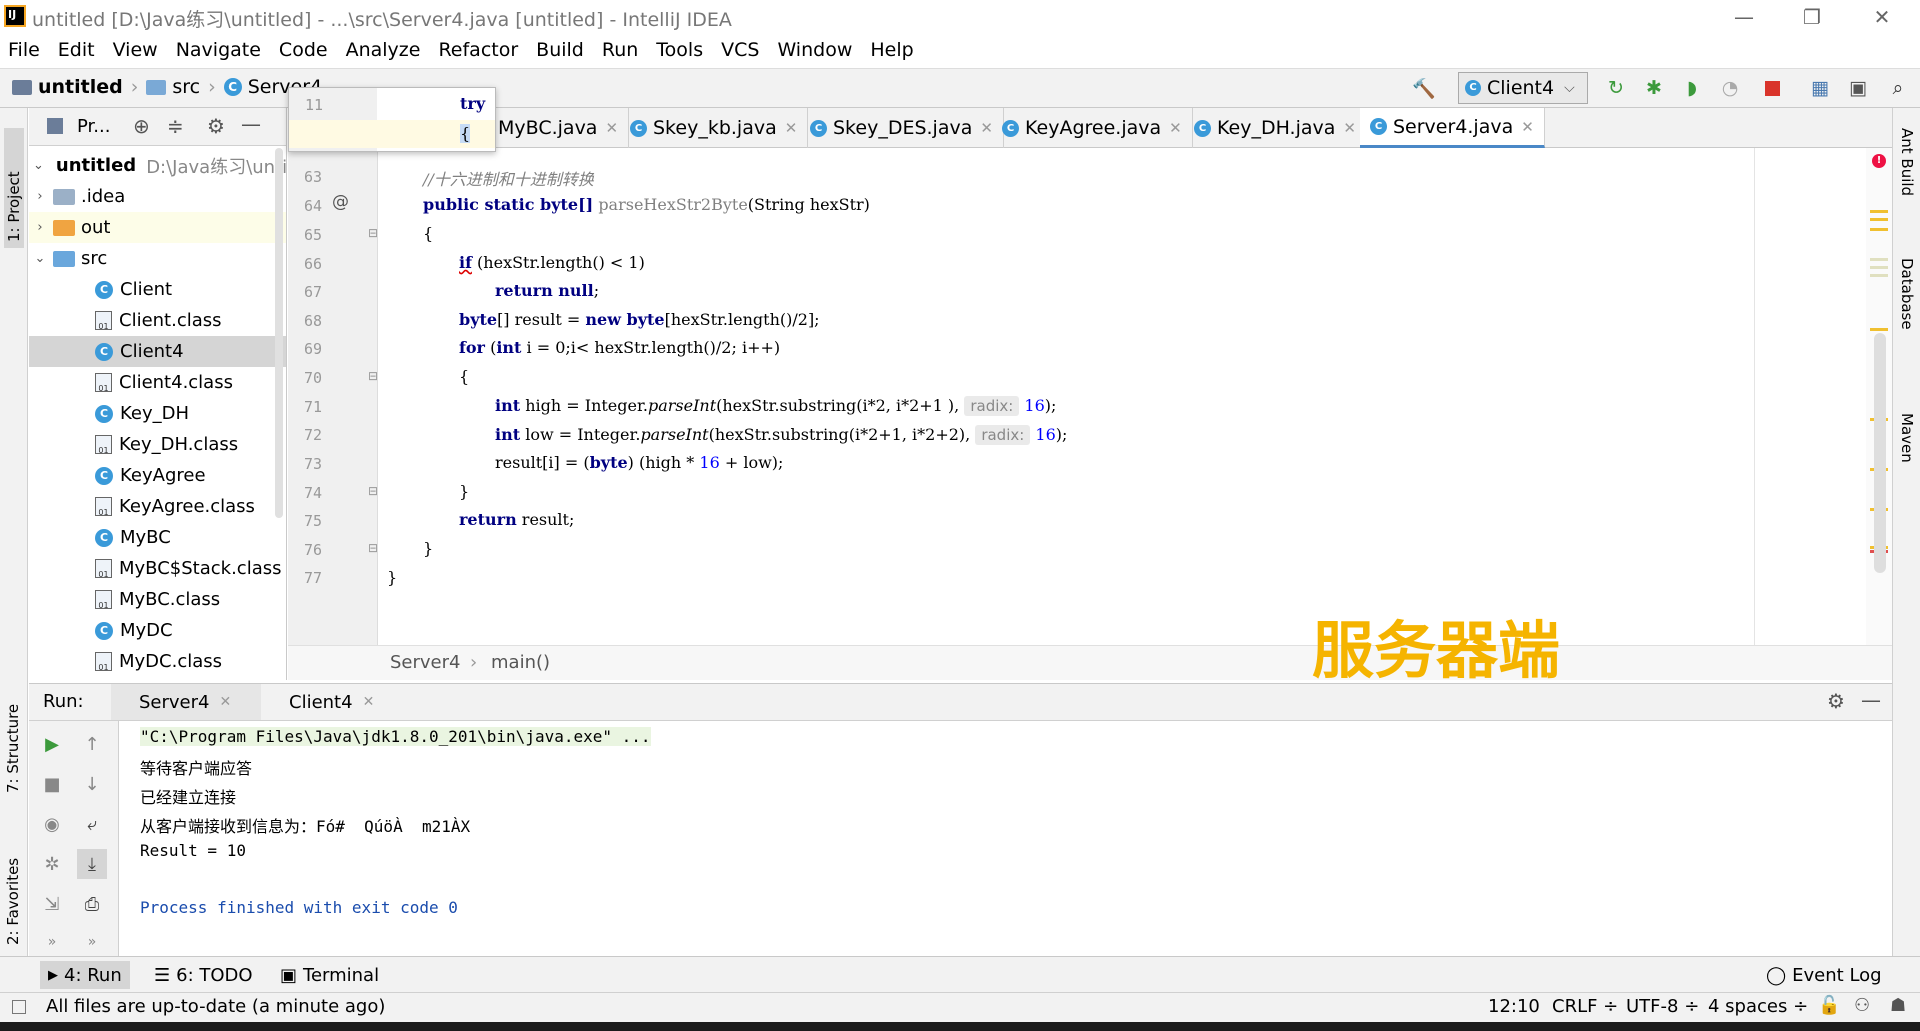 Image resolution: width=1920 pixels, height=1031 pixels. I want to click on run-configuration-select: C Client4 ⌵, so click(1523, 88).